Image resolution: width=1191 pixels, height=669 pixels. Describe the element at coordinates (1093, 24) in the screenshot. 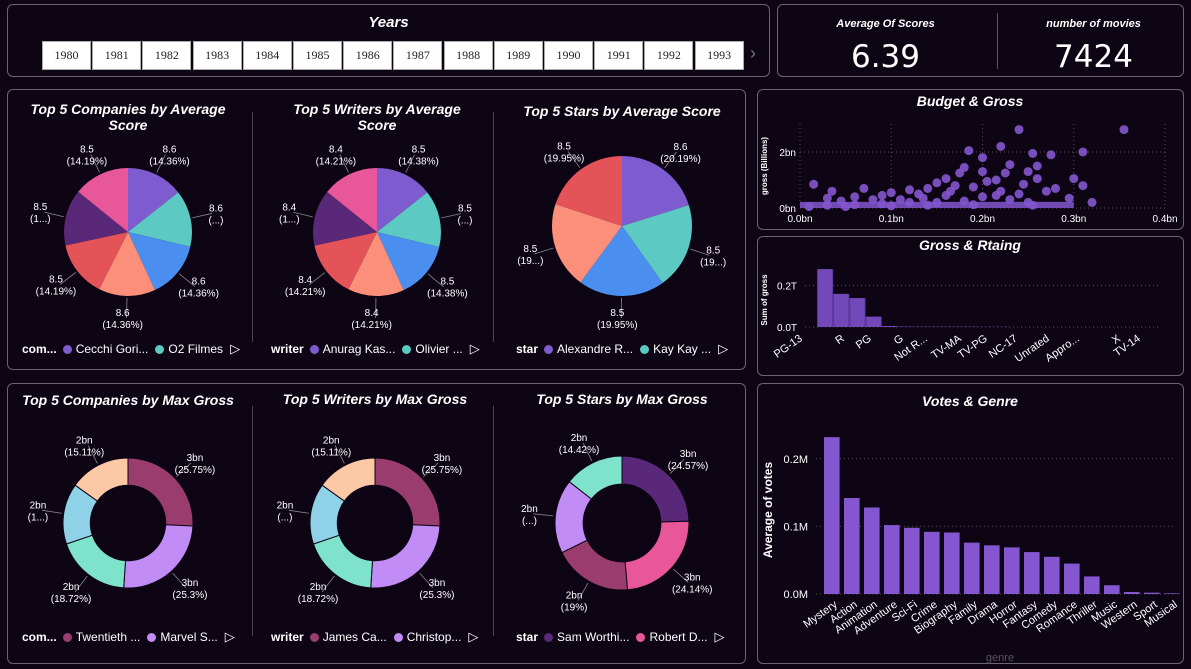

I see `movies-count-label: number of movies` at that location.